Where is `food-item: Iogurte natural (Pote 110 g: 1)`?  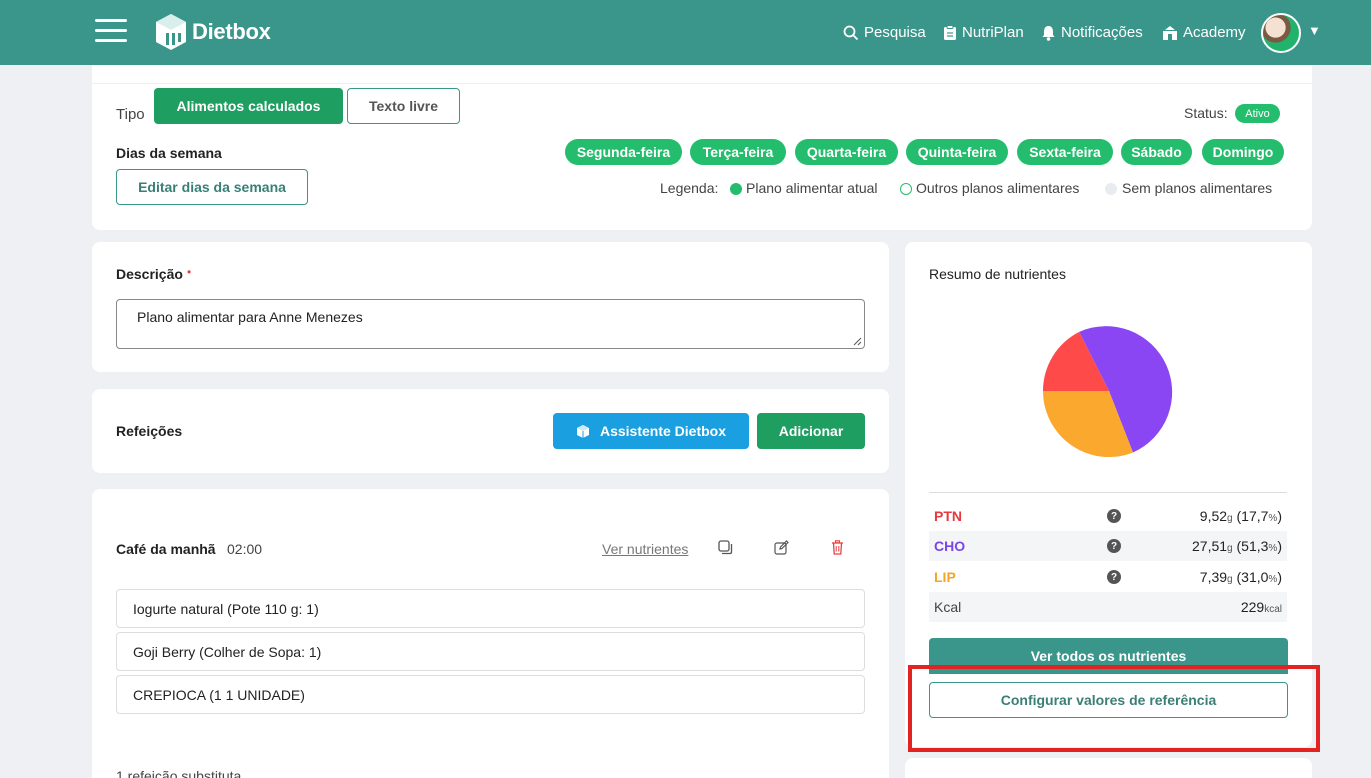 food-item: Iogurte natural (Pote 110 g: 1) is located at coordinates (490, 608).